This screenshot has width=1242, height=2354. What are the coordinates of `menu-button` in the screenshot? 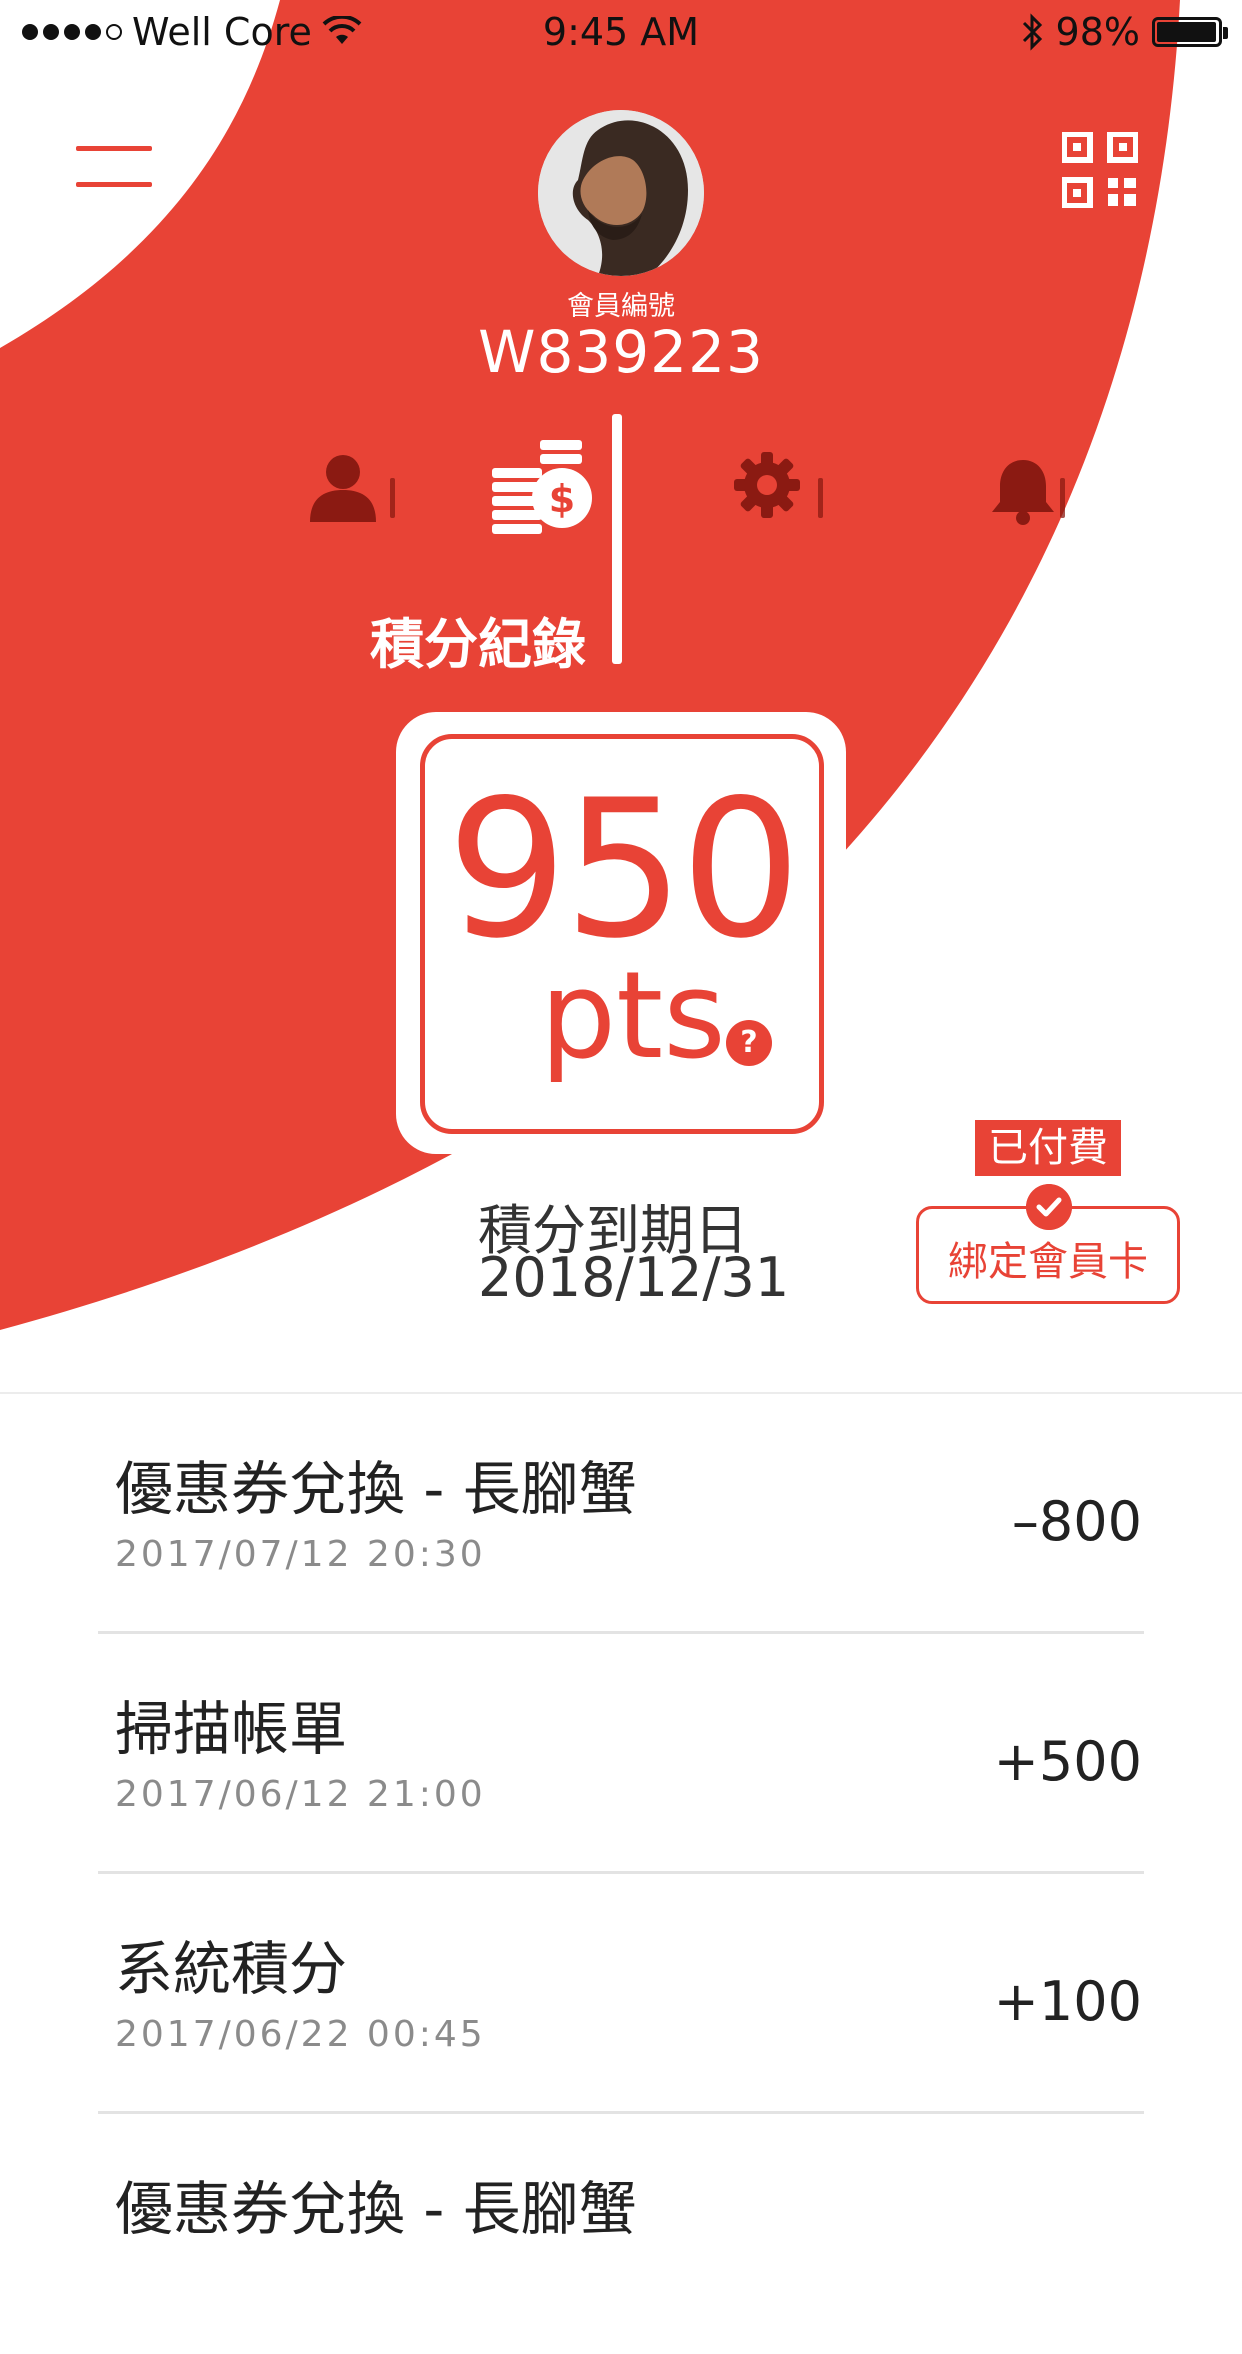 It's located at (114, 168).